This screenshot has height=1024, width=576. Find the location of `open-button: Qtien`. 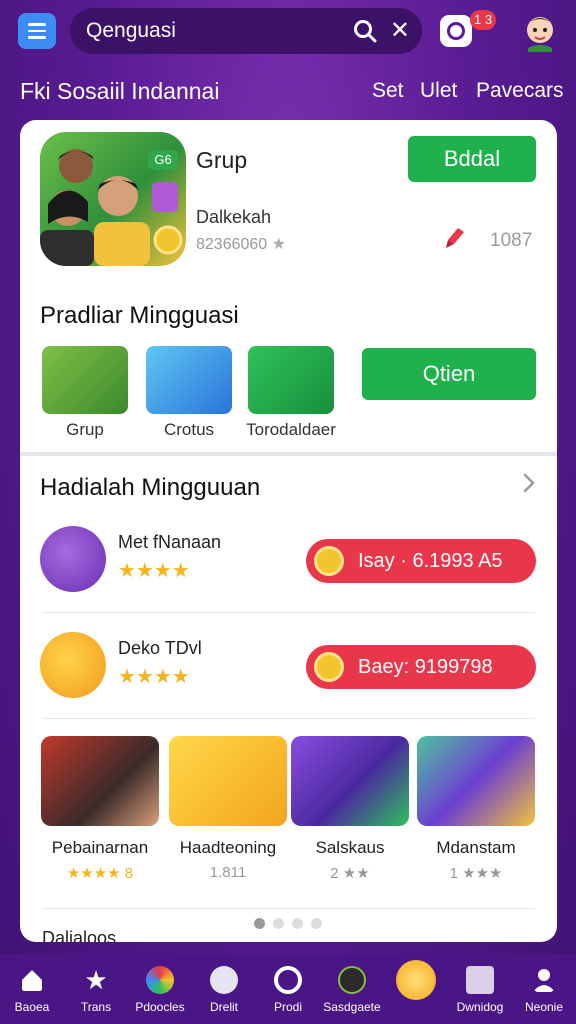

open-button: Qtien is located at coordinates (449, 374).